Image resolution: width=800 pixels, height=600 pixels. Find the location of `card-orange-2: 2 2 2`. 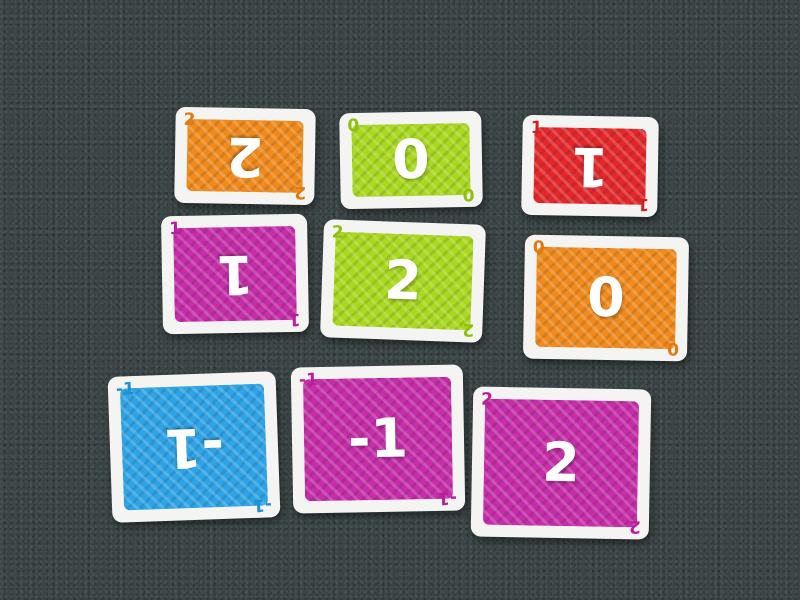

card-orange-2: 2 2 2 is located at coordinates (245, 156).